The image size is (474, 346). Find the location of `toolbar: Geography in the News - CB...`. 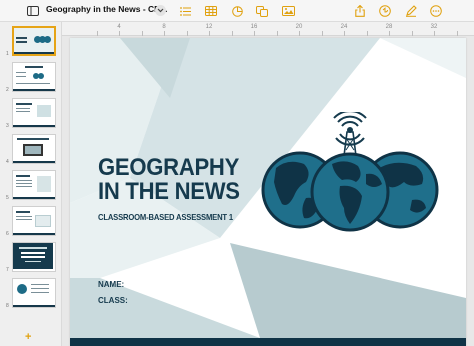

toolbar: Geography in the News - CB... is located at coordinates (237, 11).